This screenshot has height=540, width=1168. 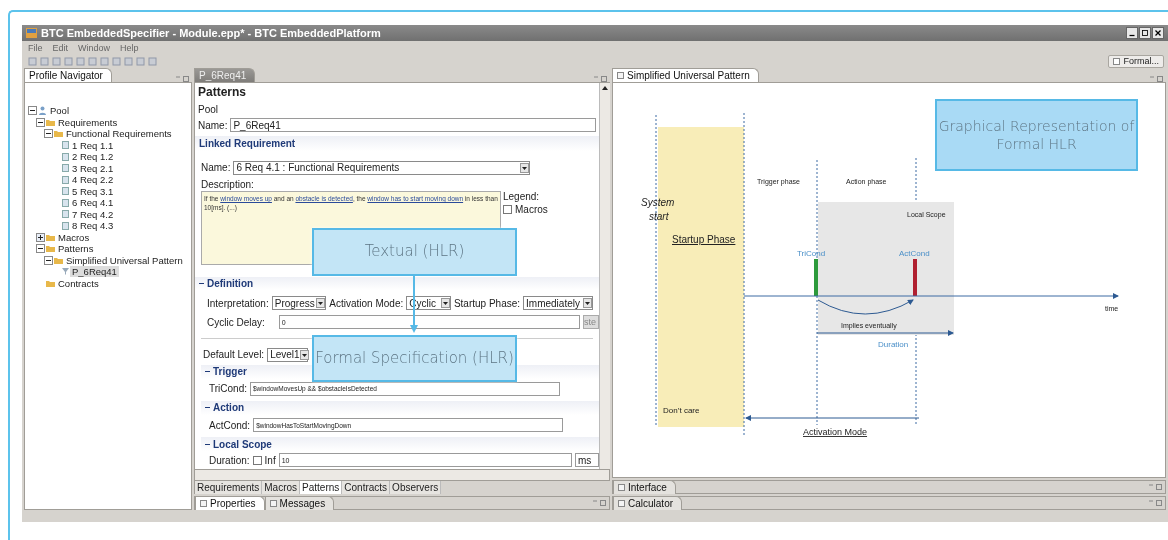 What do you see at coordinates (119, 134) in the screenshot?
I see `tree-item: Functional Requirements` at bounding box center [119, 134].